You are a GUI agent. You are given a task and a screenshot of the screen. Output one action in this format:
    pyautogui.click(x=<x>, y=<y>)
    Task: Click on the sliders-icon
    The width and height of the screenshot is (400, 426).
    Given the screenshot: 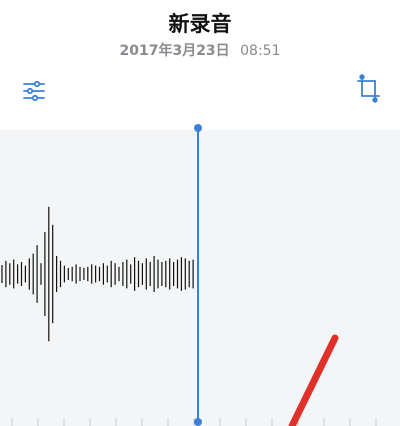 What is the action you would take?
    pyautogui.click(x=34, y=91)
    